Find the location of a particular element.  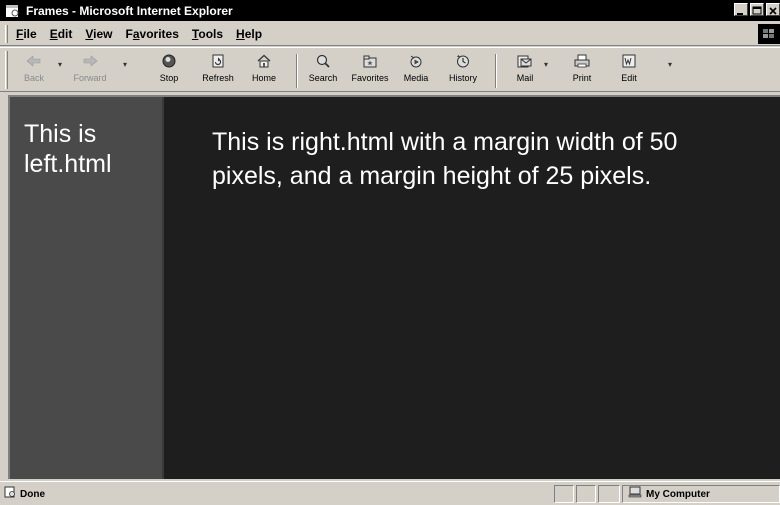

media-button: Media is located at coordinates (416, 67).